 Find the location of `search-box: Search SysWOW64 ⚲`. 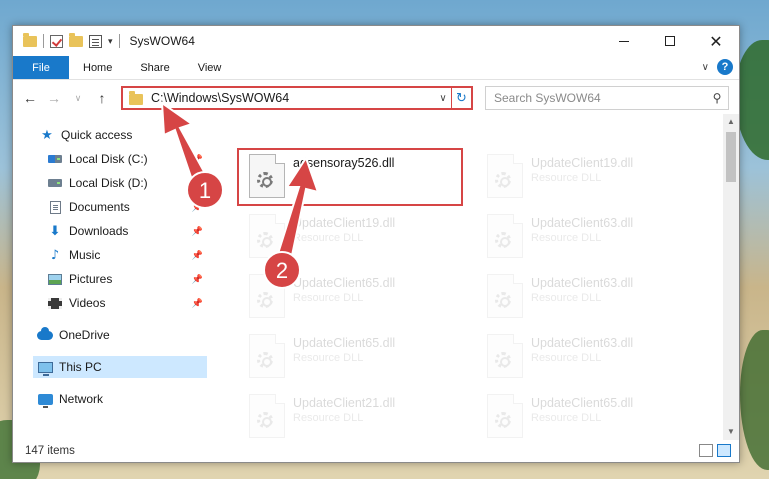

search-box: Search SysWOW64 ⚲ is located at coordinates (607, 98).